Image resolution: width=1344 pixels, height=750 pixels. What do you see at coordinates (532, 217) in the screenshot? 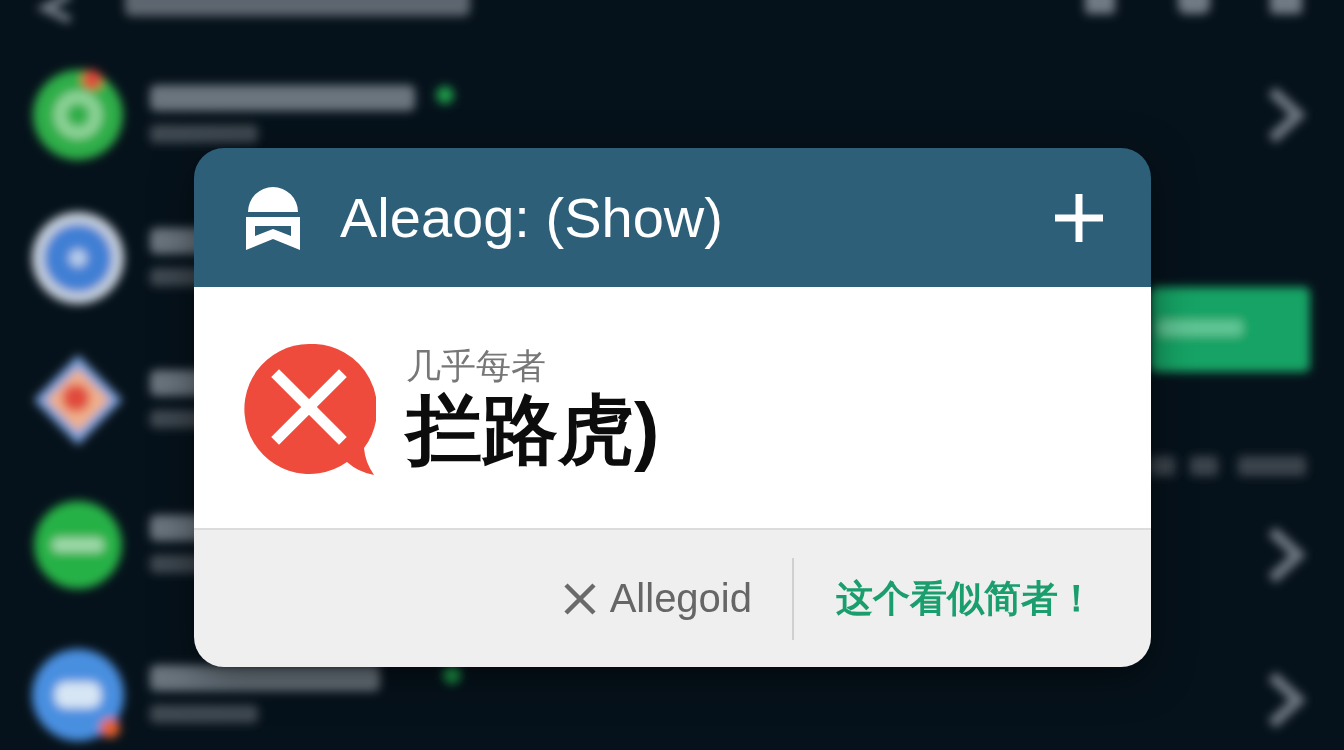
I see `dialog-title: Aleaog: (Show)` at bounding box center [532, 217].